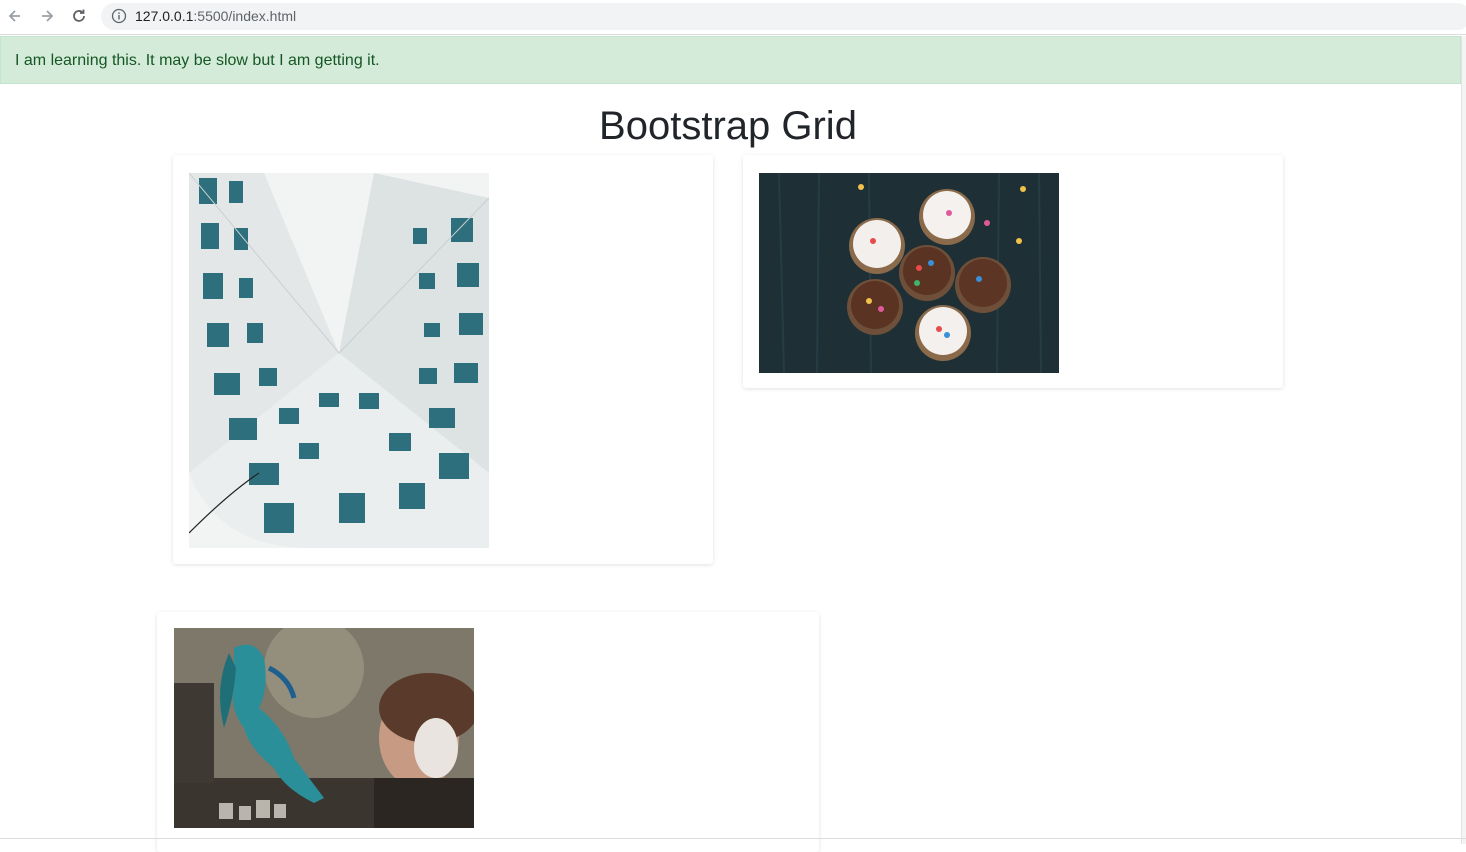 The height and width of the screenshot is (852, 1466). I want to click on browser-toolbar: 127.0.0.1:5500/index.html, so click(733, 17).